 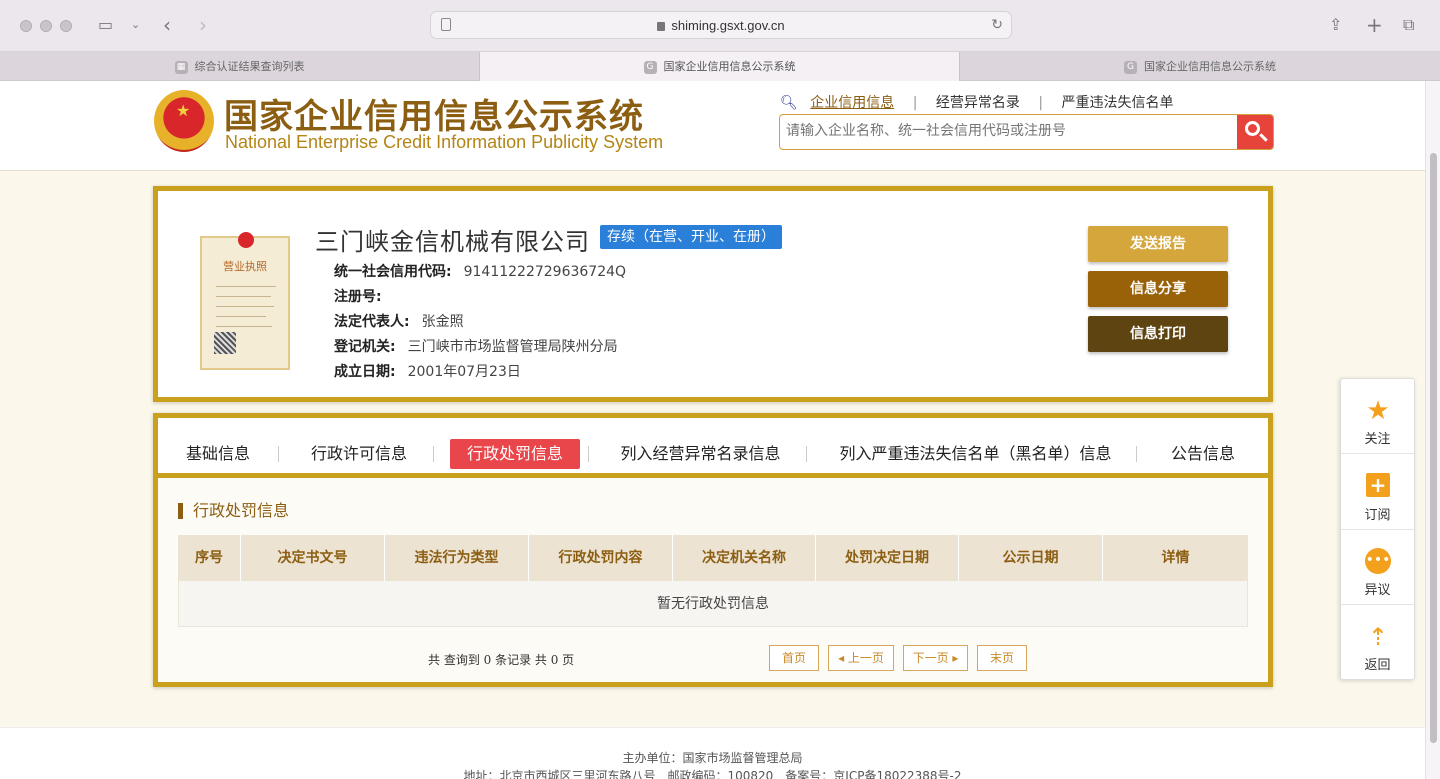 I want to click on follow-button: ★ 关注, so click(x=1377, y=416).